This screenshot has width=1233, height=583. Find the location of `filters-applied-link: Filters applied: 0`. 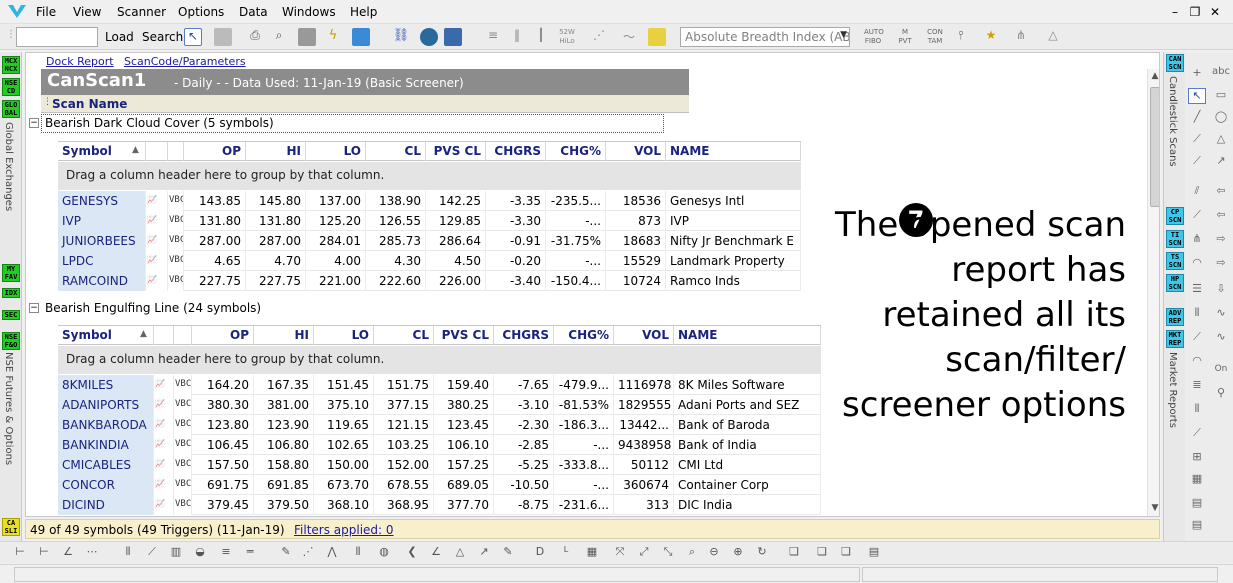

filters-applied-link: Filters applied: 0 is located at coordinates (344, 530).